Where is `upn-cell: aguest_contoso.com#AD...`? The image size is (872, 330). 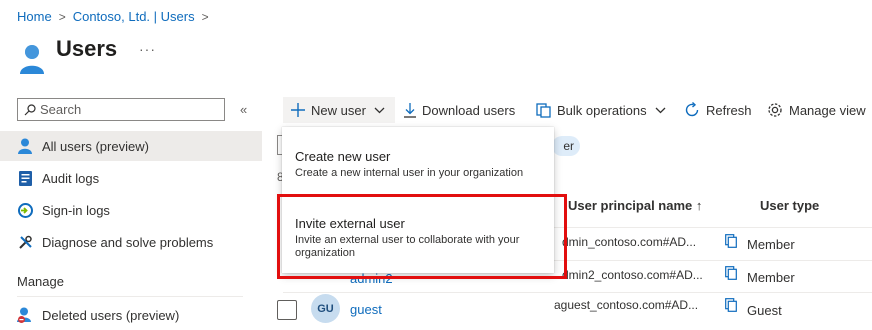 upn-cell: aguest_contoso.com#AD... is located at coordinates (626, 305).